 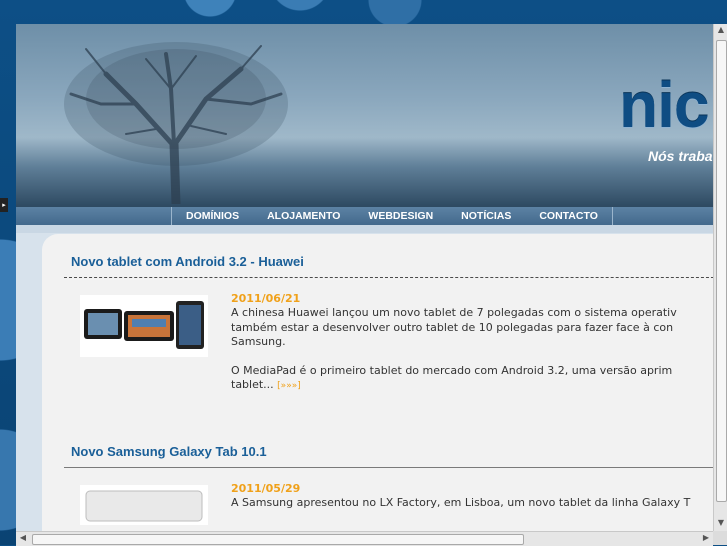 What do you see at coordinates (266, 298) in the screenshot?
I see `article-date: 2011/06/21` at bounding box center [266, 298].